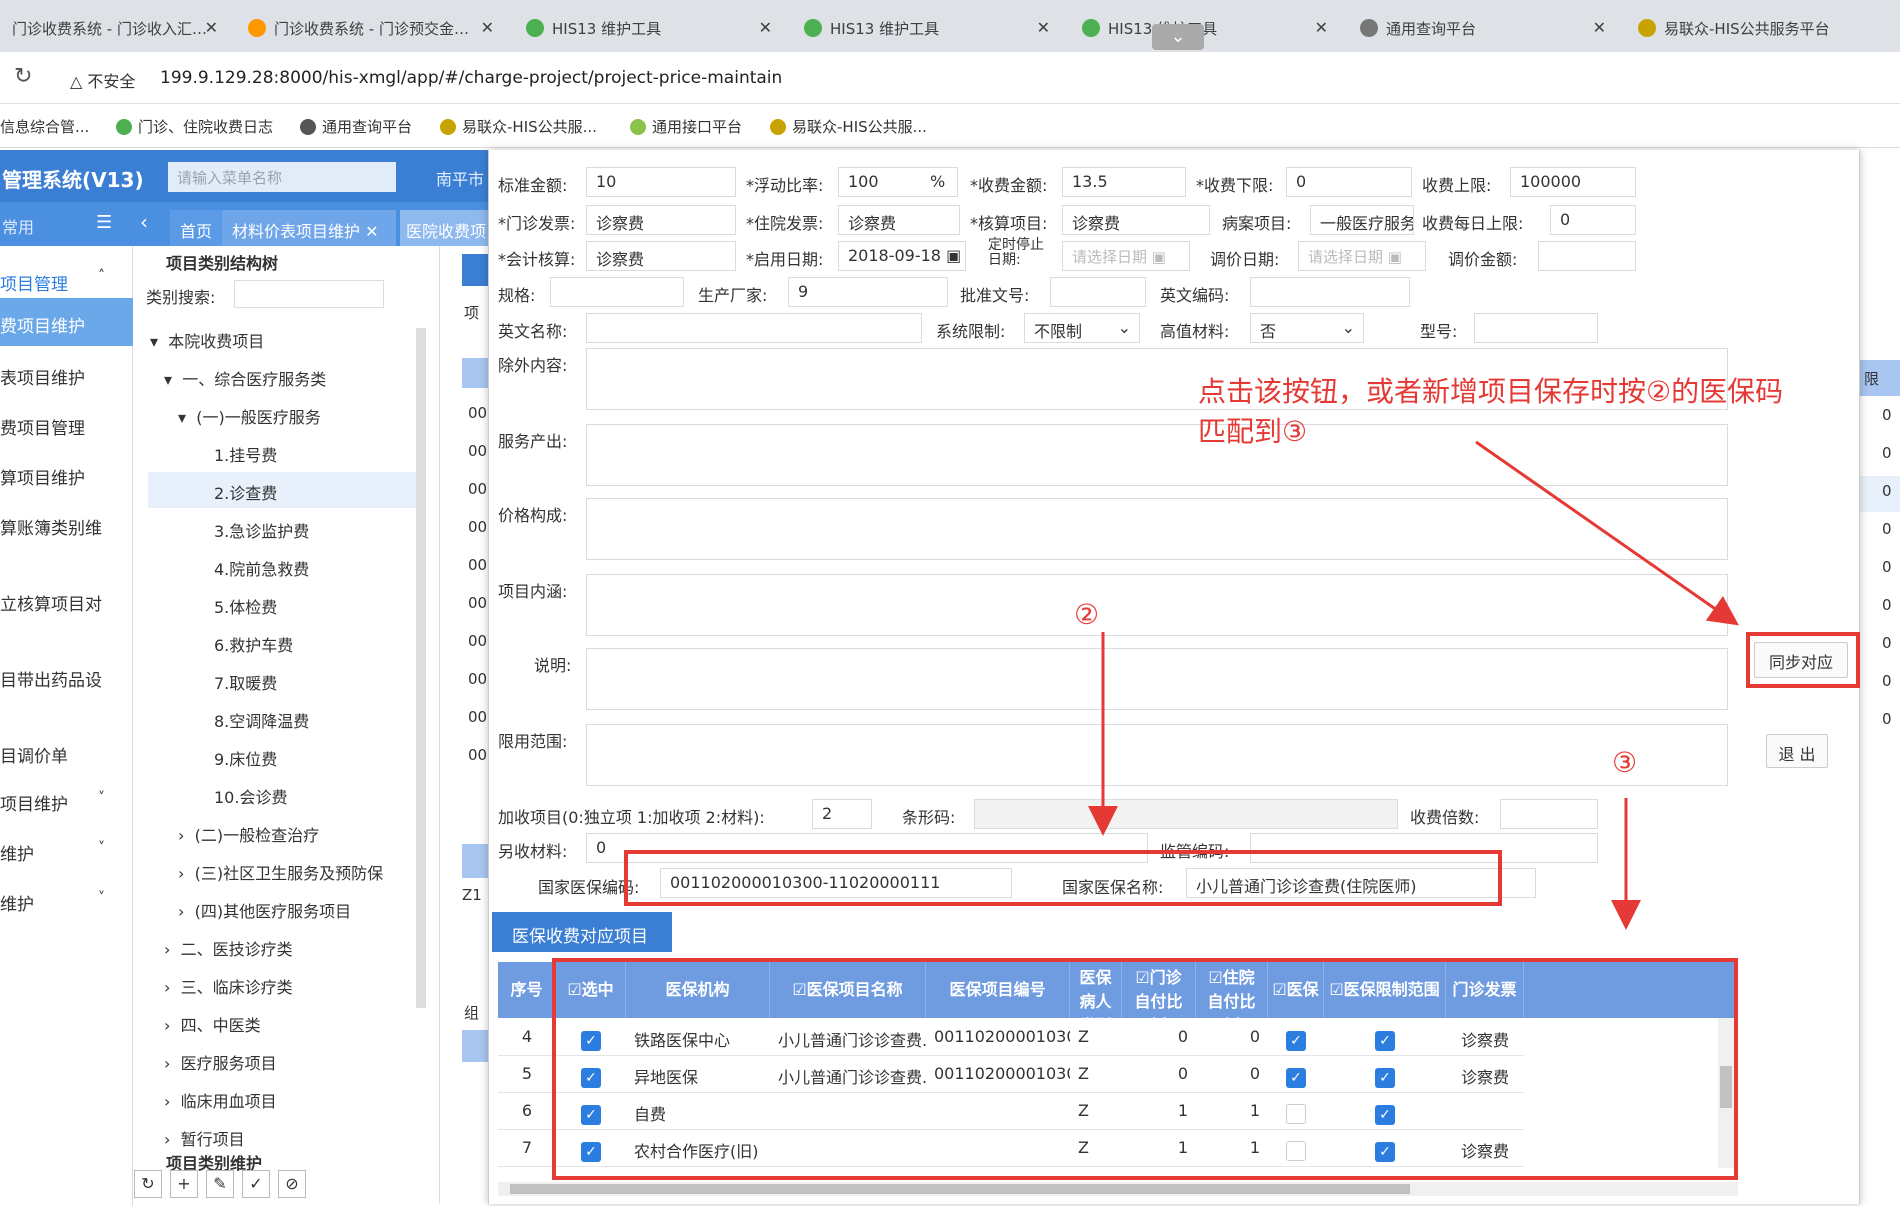 This screenshot has height=1206, width=1900. I want to click on table-cell-no: 5, so click(527, 1074).